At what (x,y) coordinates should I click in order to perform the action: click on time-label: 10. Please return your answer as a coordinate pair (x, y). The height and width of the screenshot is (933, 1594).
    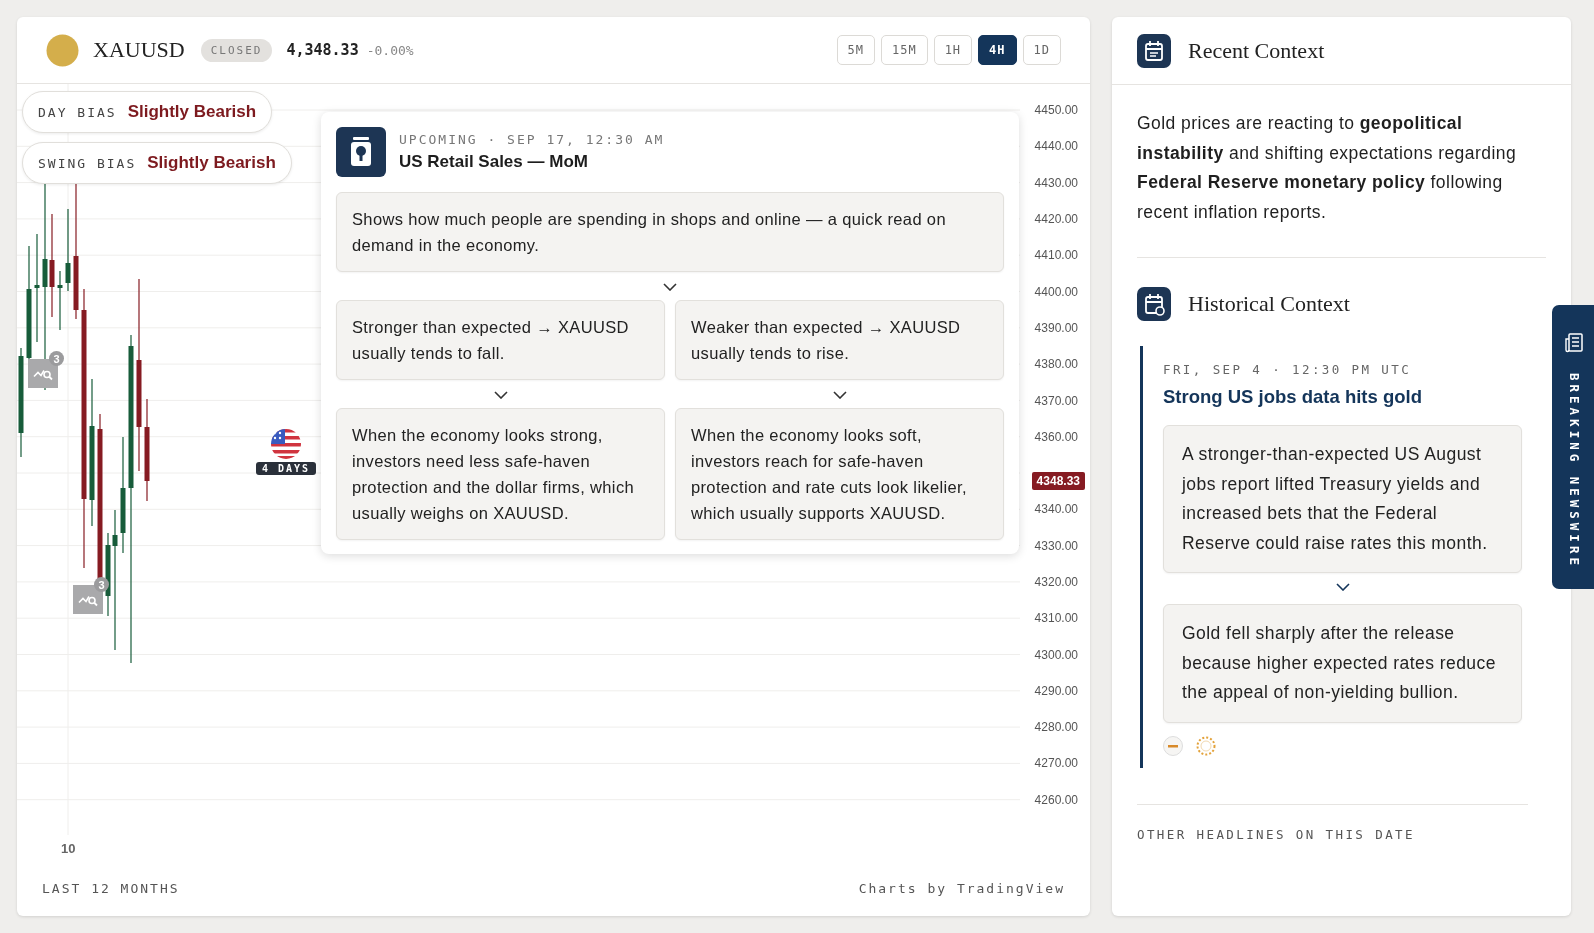
    Looking at the image, I should click on (68, 848).